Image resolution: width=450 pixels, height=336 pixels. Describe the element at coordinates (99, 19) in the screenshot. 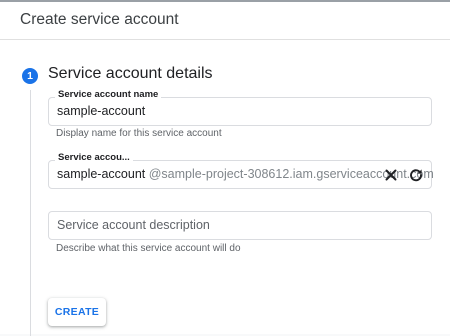

I see `page-title: Create service account` at that location.